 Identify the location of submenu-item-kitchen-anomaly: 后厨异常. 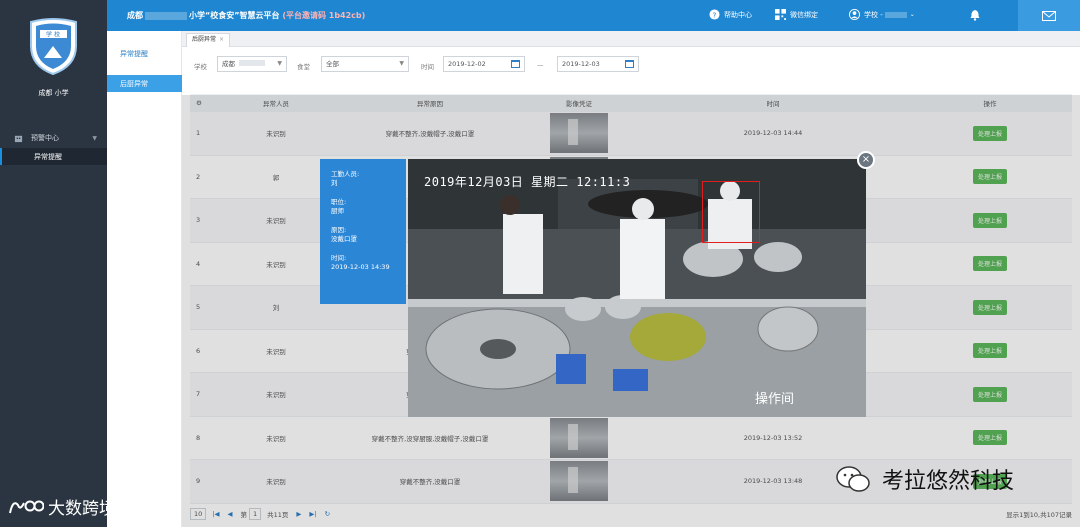
(144, 83).